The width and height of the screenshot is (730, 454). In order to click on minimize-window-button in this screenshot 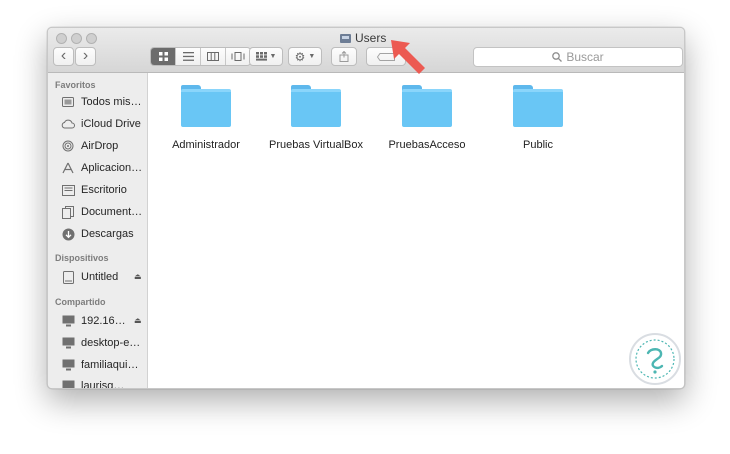, I will do `click(76, 38)`.